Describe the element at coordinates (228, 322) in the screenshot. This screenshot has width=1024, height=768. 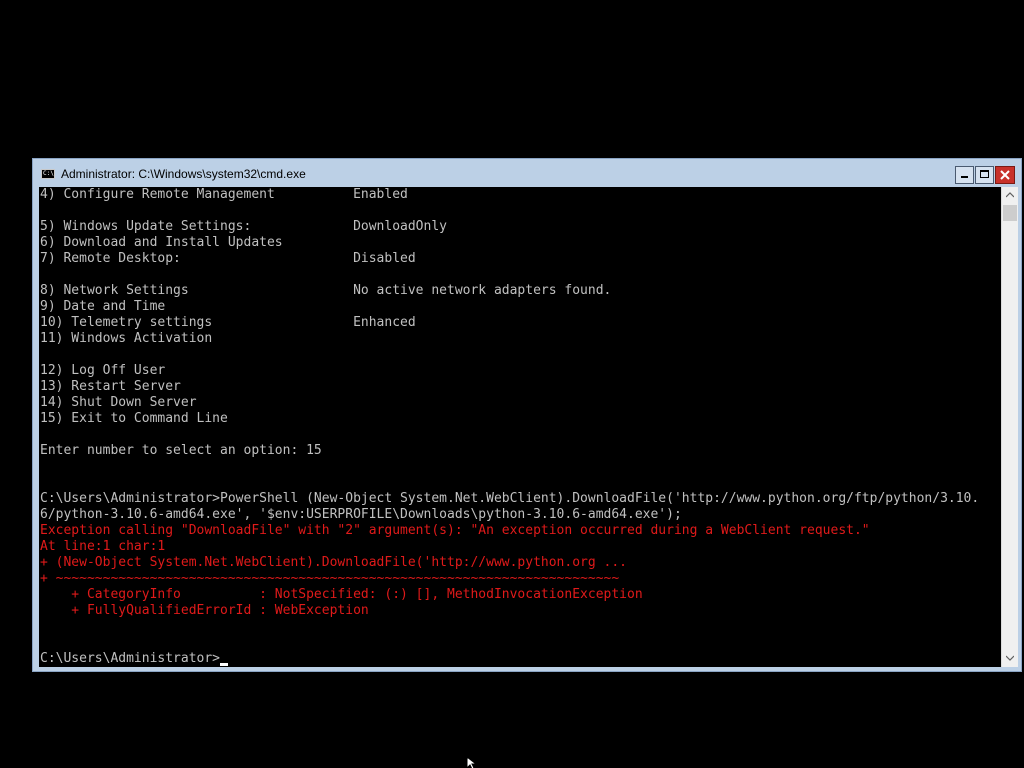
I see `console-line: 10) Telemetry settings Enhanced` at that location.